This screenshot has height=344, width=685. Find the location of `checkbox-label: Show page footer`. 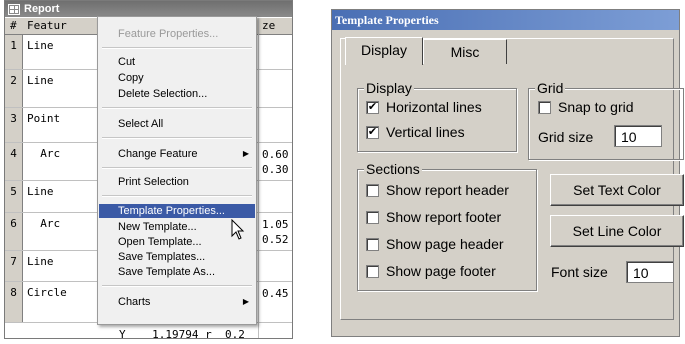

checkbox-label: Show page footer is located at coordinates (441, 271).